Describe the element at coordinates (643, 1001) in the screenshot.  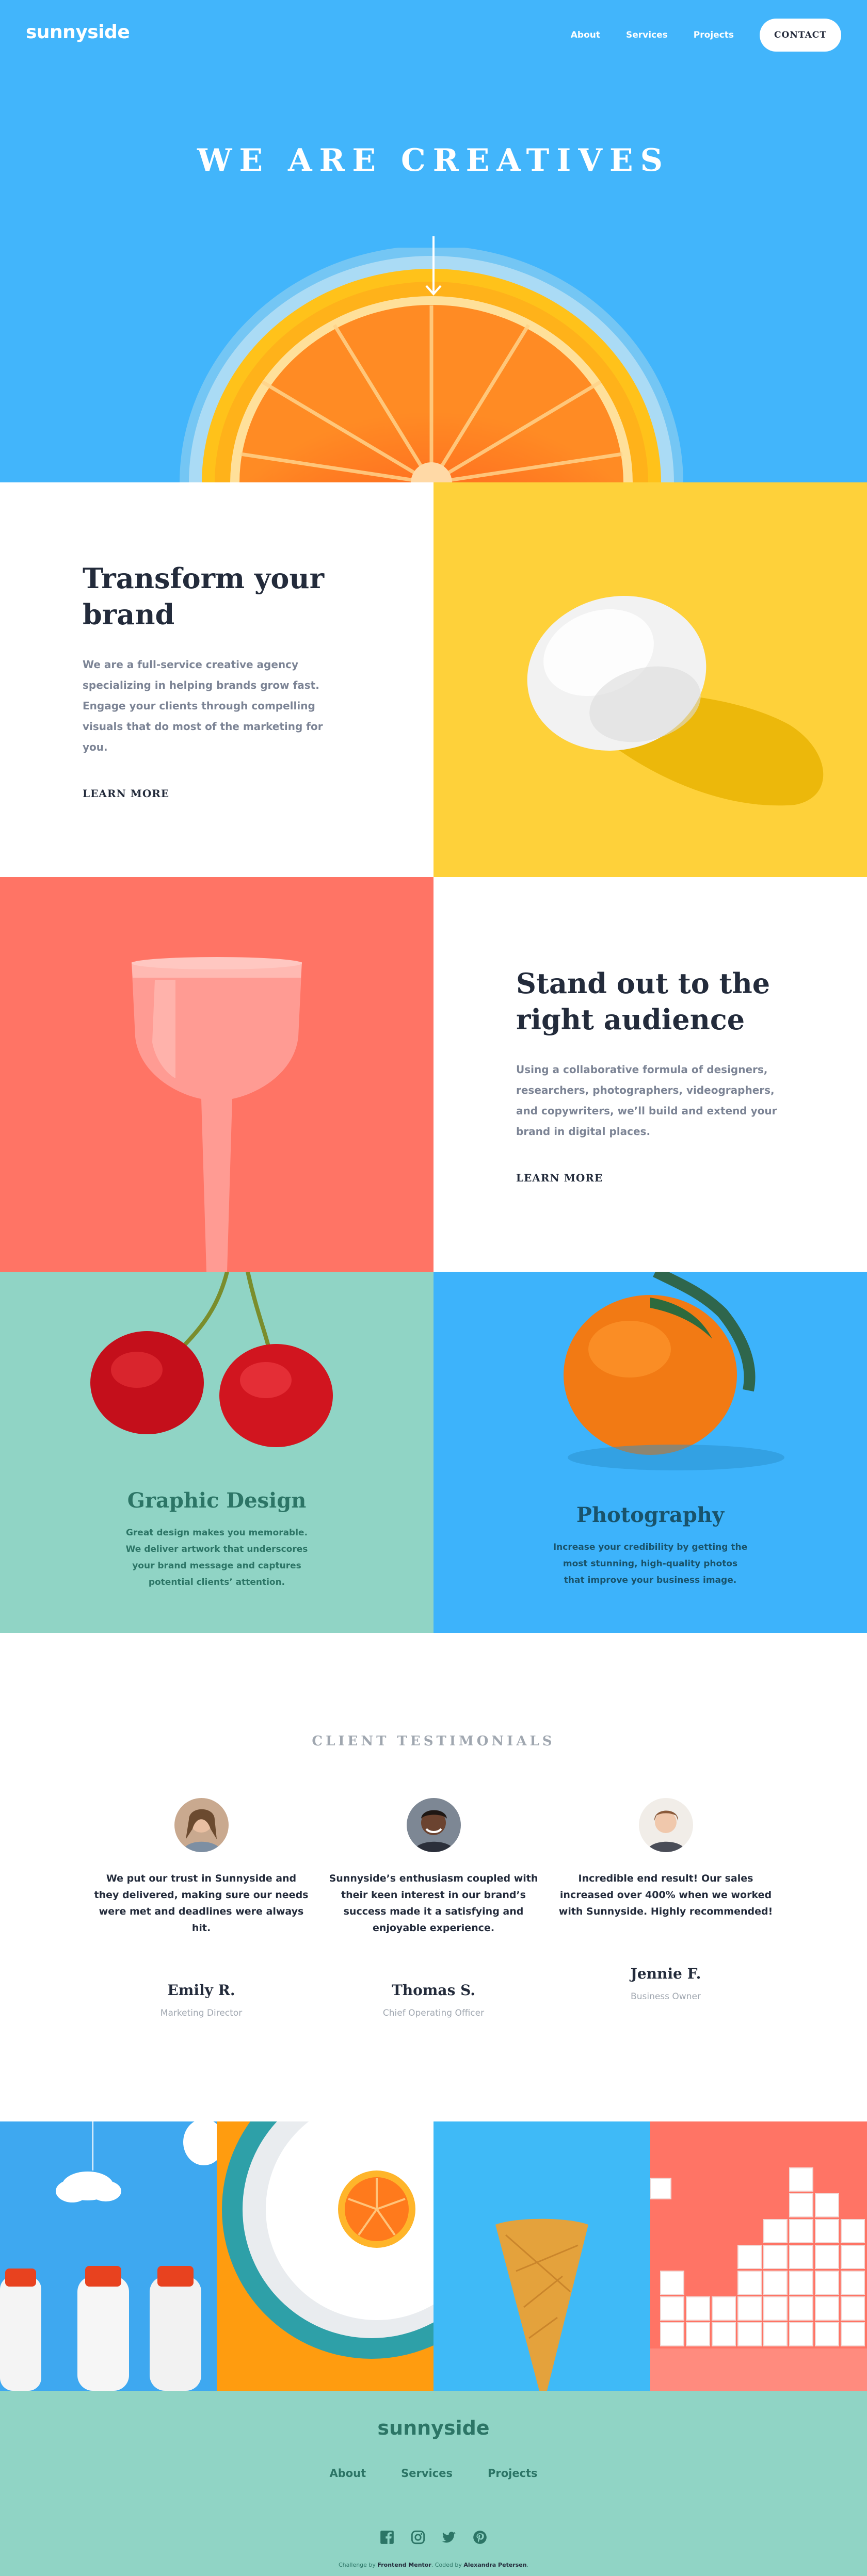
I see `stand-out-title: Stand out to the right audience` at that location.